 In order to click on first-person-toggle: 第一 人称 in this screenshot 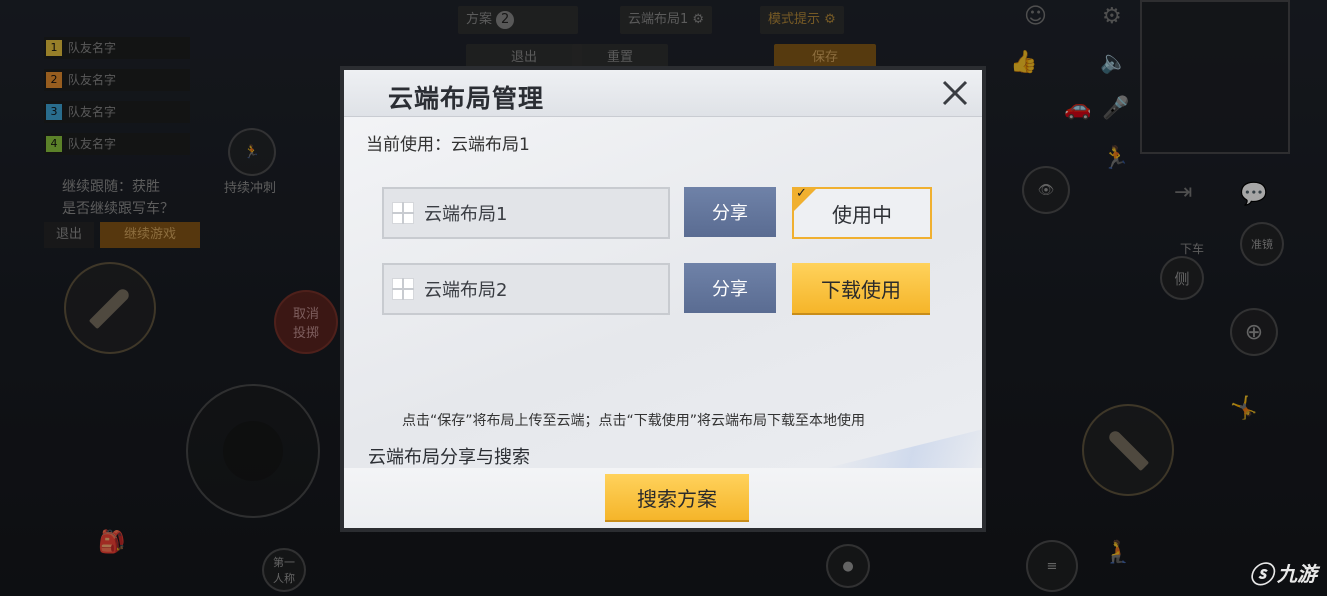, I will do `click(284, 570)`.